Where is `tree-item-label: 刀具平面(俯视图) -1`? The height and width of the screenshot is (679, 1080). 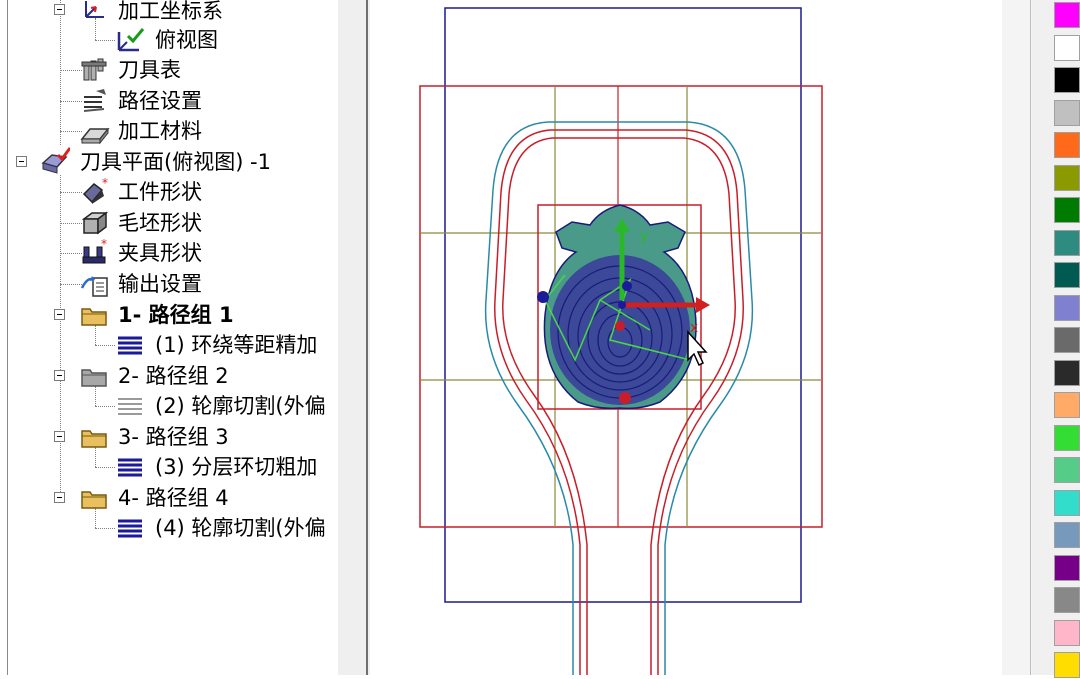 tree-item-label: 刀具平面(俯视图) -1 is located at coordinates (175, 162).